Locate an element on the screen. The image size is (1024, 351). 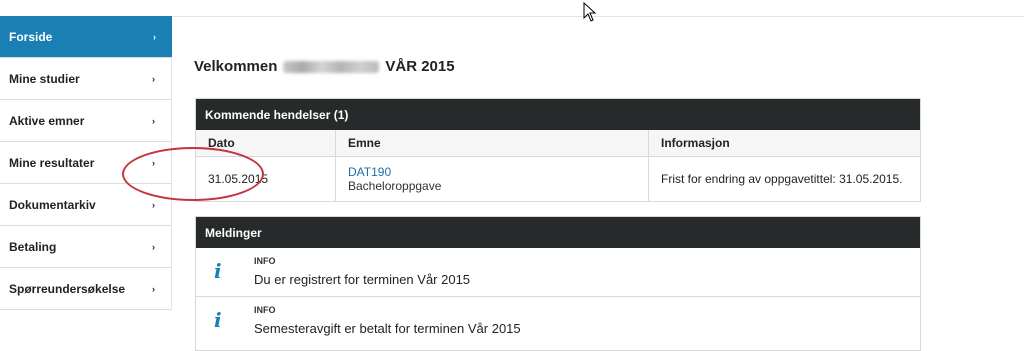
top-divider is located at coordinates (598, 16).